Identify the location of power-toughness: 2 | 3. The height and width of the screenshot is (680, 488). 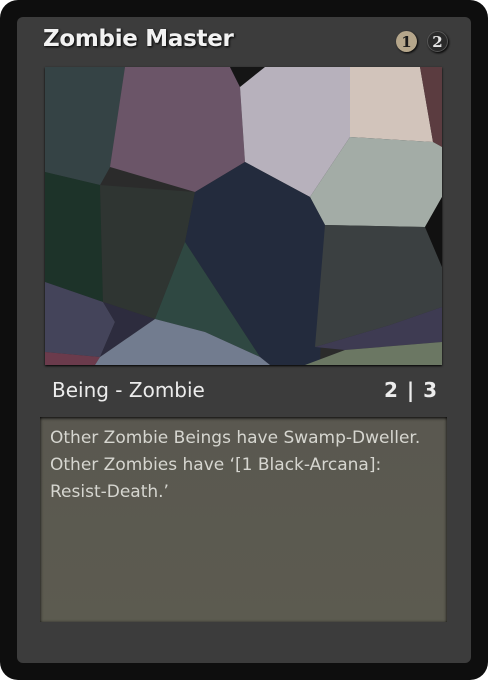
(410, 390).